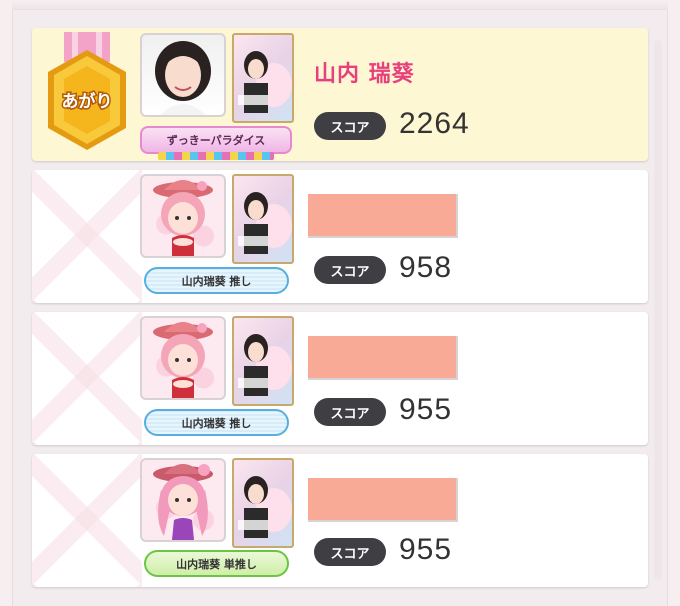 This screenshot has height=606, width=680. Describe the element at coordinates (216, 143) in the screenshot. I see `title-badge: ずっきーパラダイス` at that location.